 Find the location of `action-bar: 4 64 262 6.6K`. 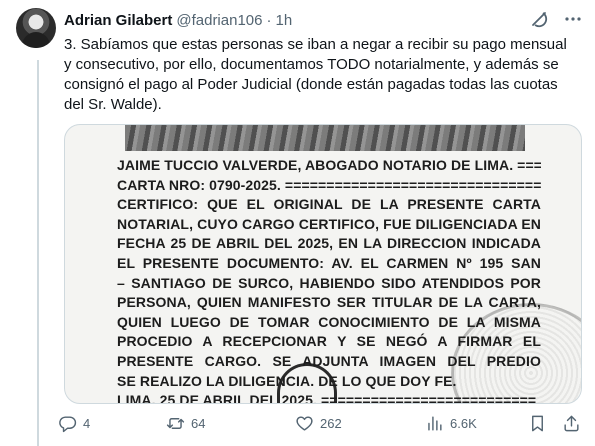

action-bar: 4 64 262 6.6K is located at coordinates (323, 423).